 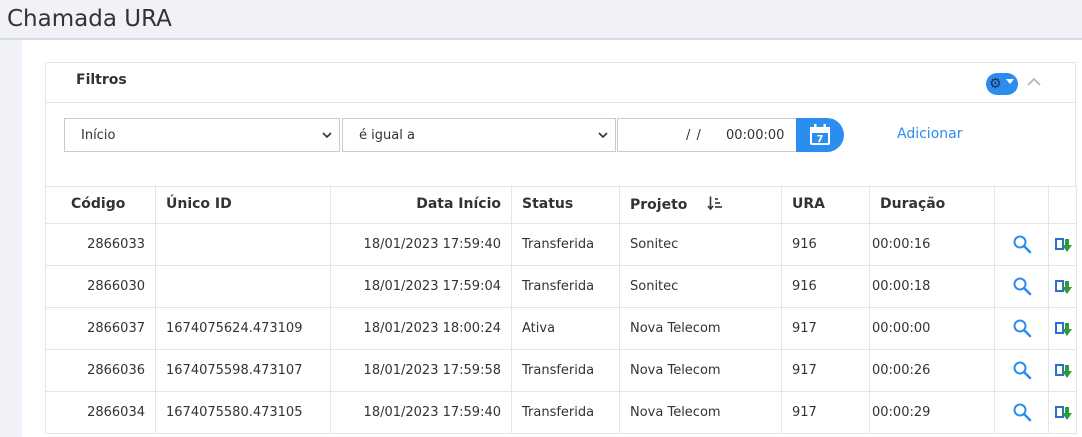 What do you see at coordinates (11, 238) in the screenshot?
I see `left-rail` at bounding box center [11, 238].